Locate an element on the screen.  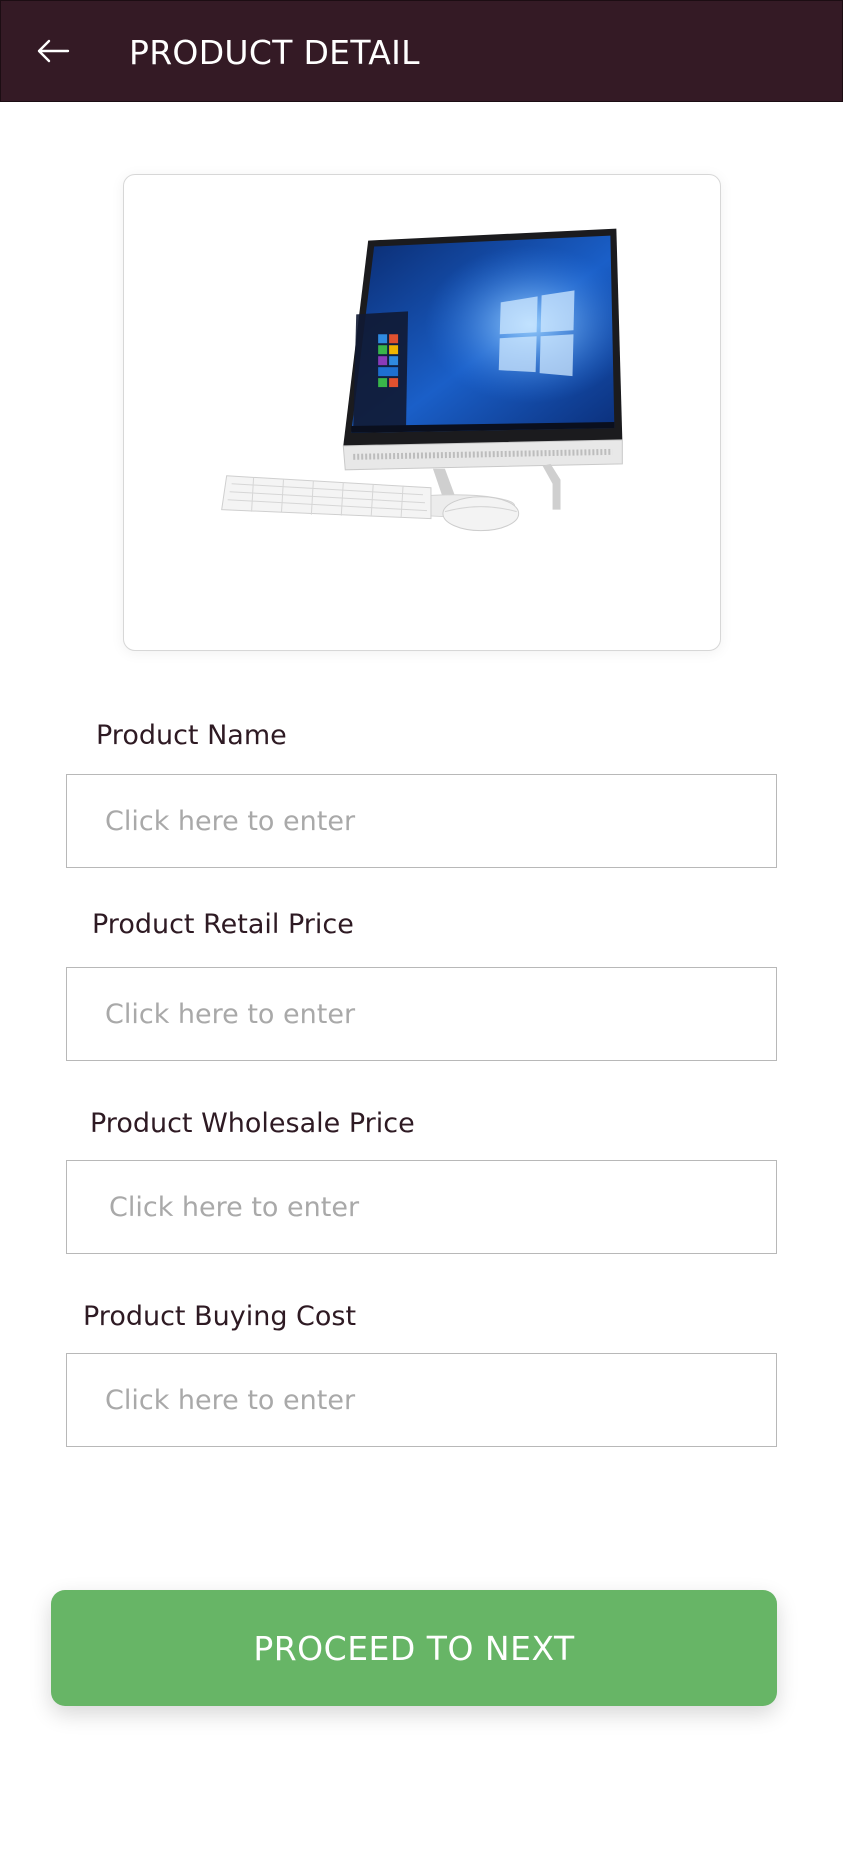
page-title: PRODUCT DETAIL is located at coordinates (274, 52).